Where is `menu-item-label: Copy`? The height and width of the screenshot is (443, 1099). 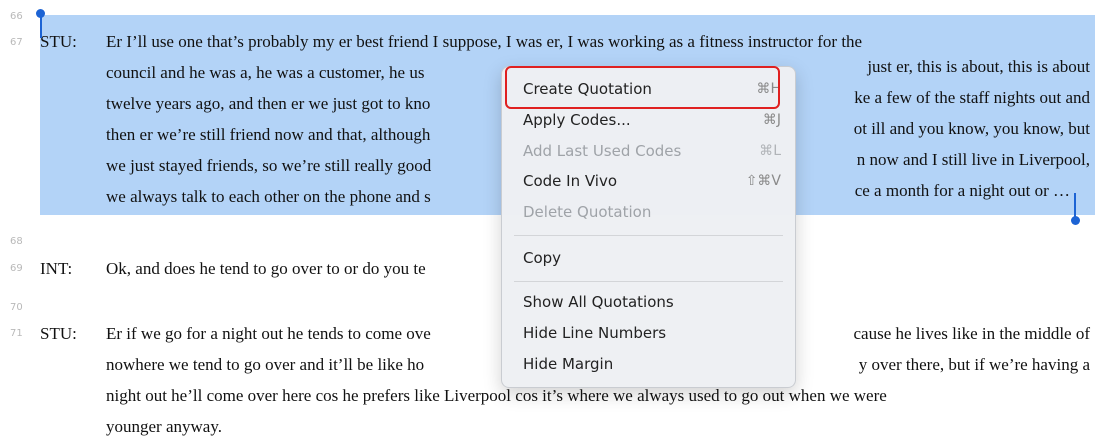
menu-item-label: Copy is located at coordinates (542, 258).